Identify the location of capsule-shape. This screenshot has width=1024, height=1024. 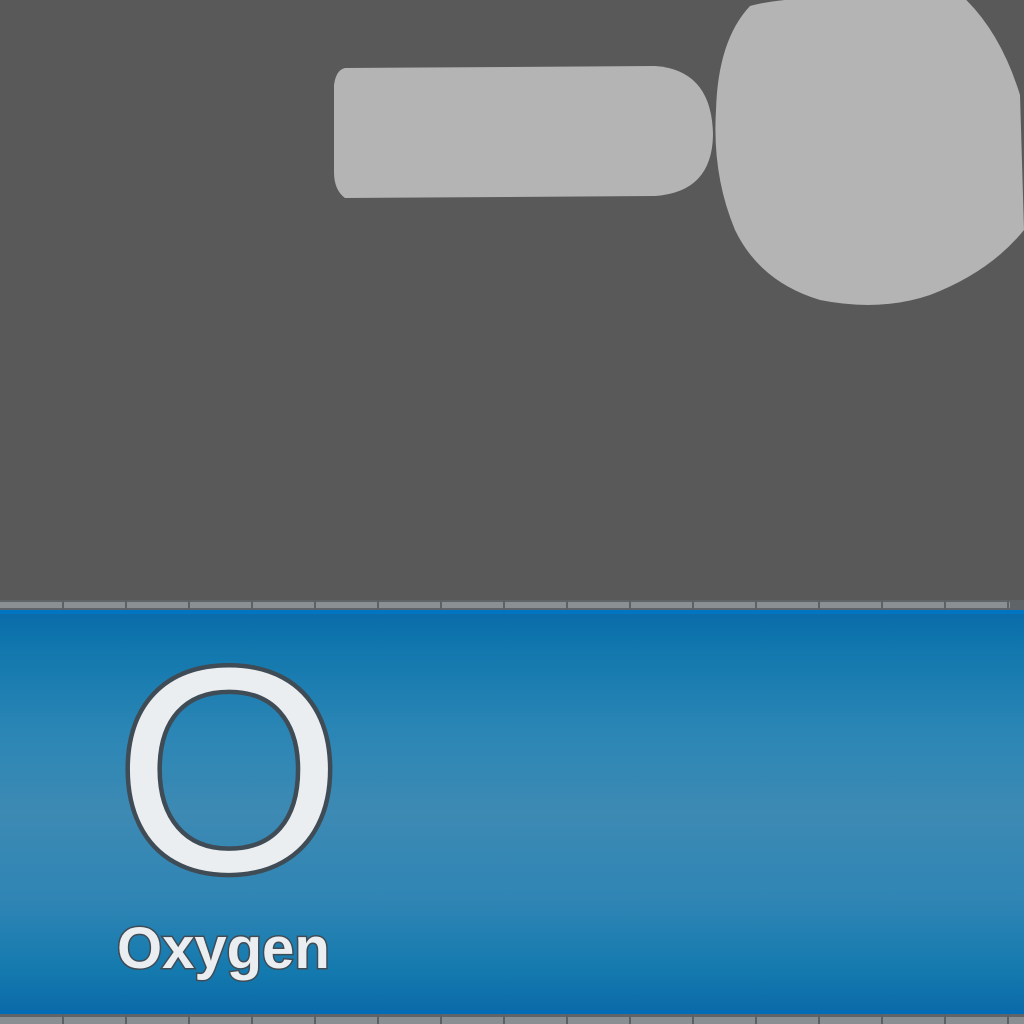
(523, 132).